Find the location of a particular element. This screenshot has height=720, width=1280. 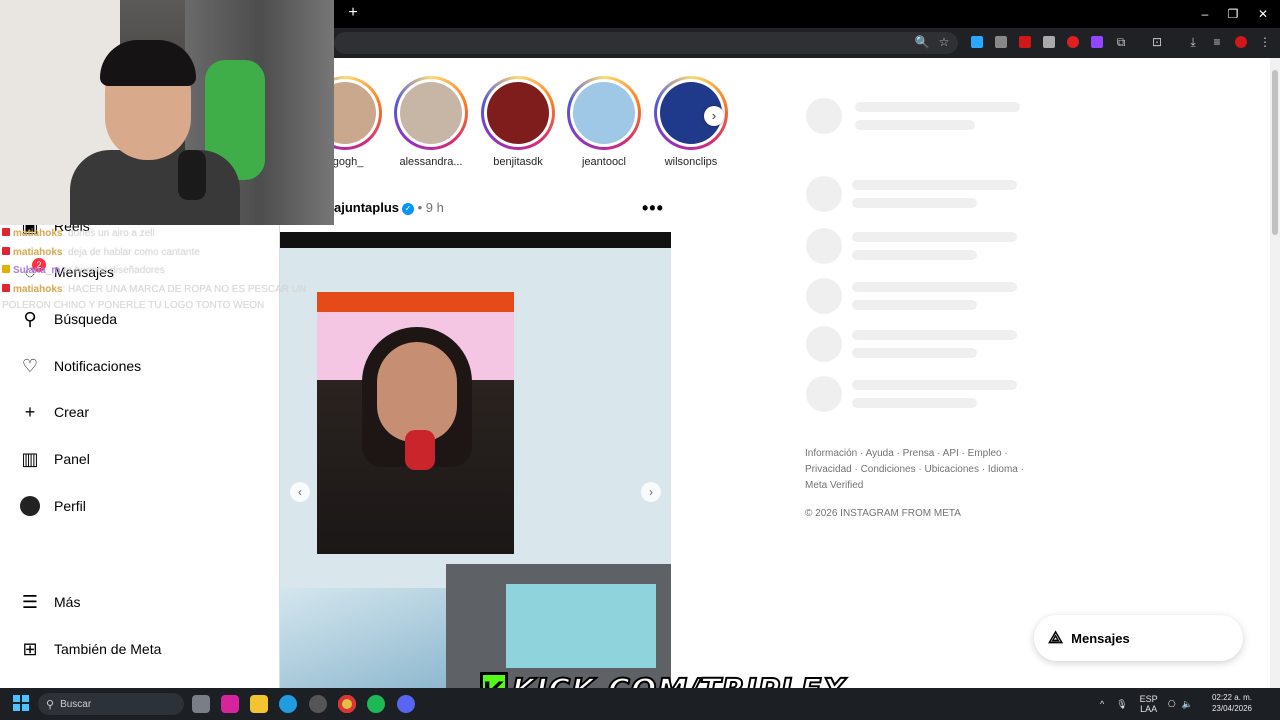

story-username: jeantoocl is located at coordinates (604, 162).